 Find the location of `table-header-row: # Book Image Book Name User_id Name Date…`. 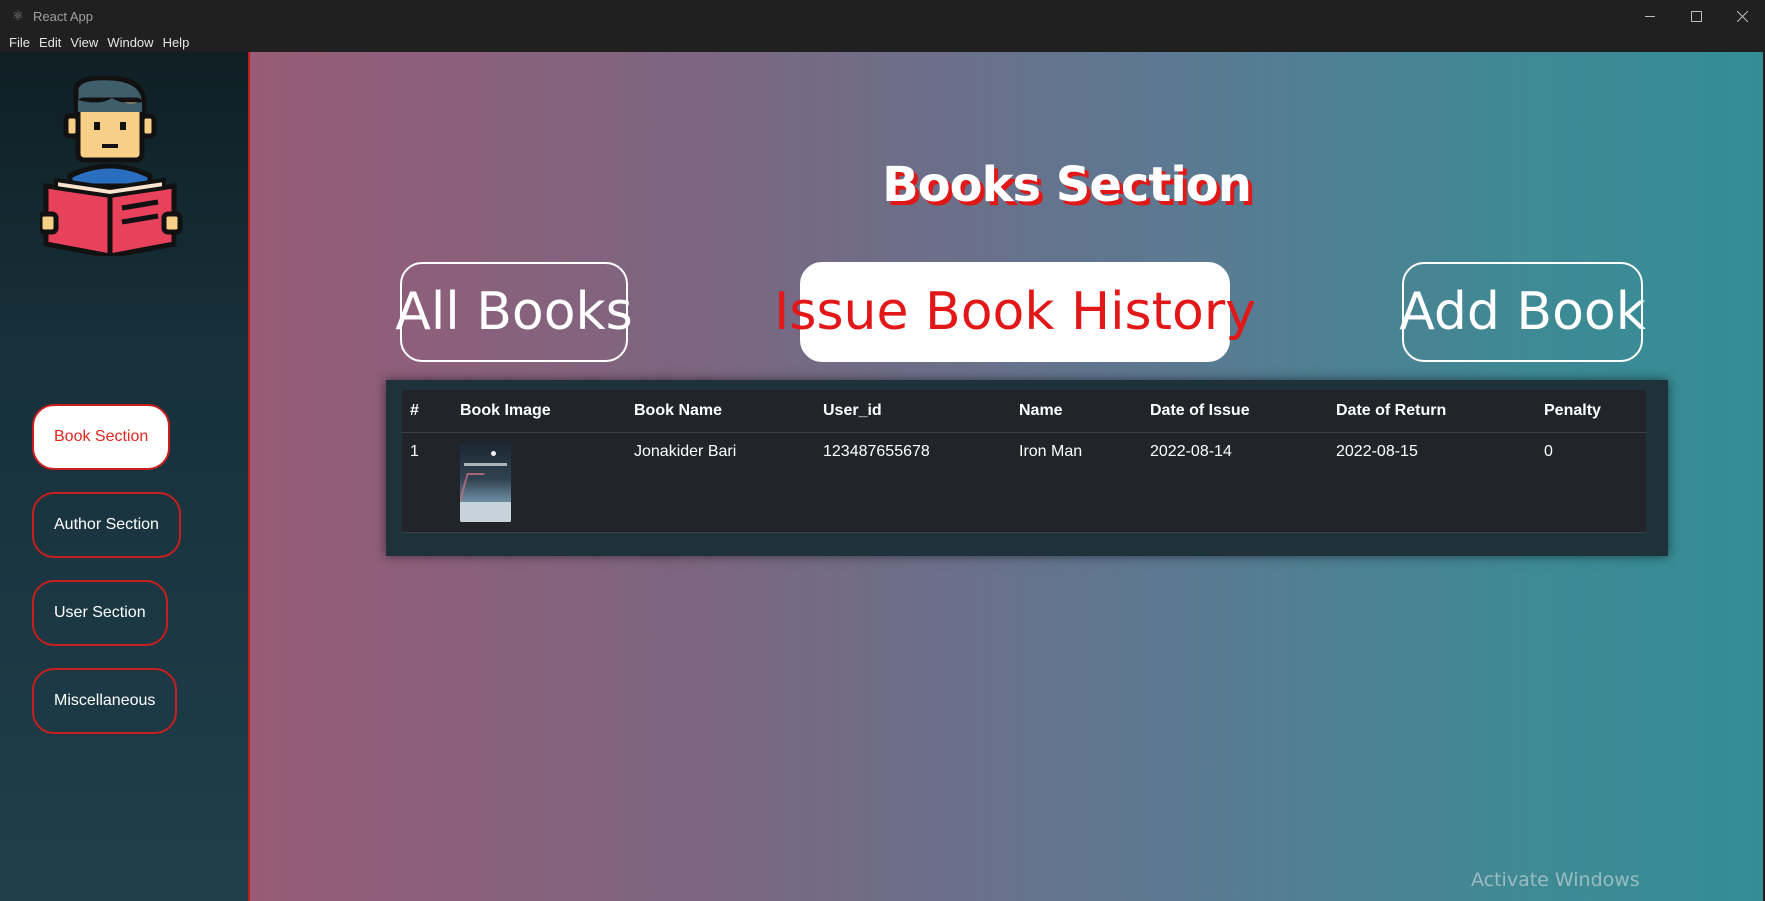

table-header-row: # Book Image Book Name User_id Name Date… is located at coordinates (1024, 411).